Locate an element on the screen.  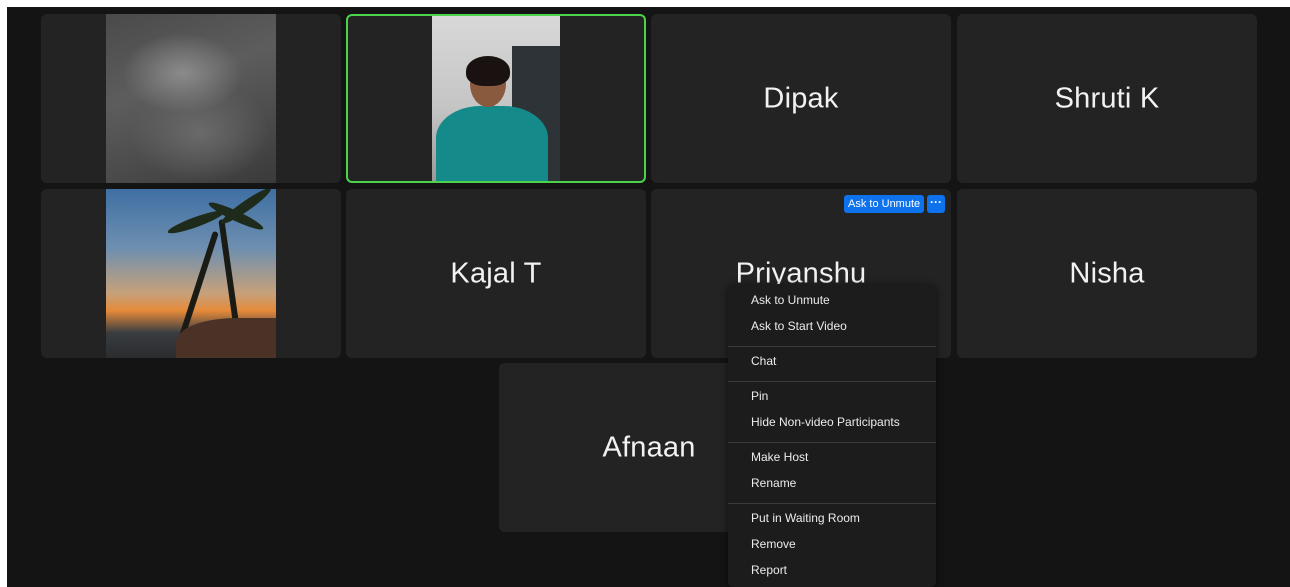
menu-item-ask-to-start-video: Ask to Start Video is located at coordinates (832, 326).